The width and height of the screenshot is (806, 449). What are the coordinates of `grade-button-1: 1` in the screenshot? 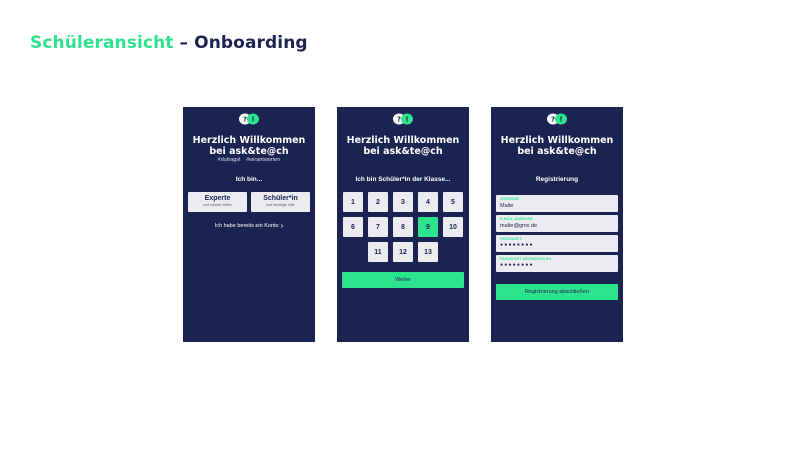 It's located at (353, 202).